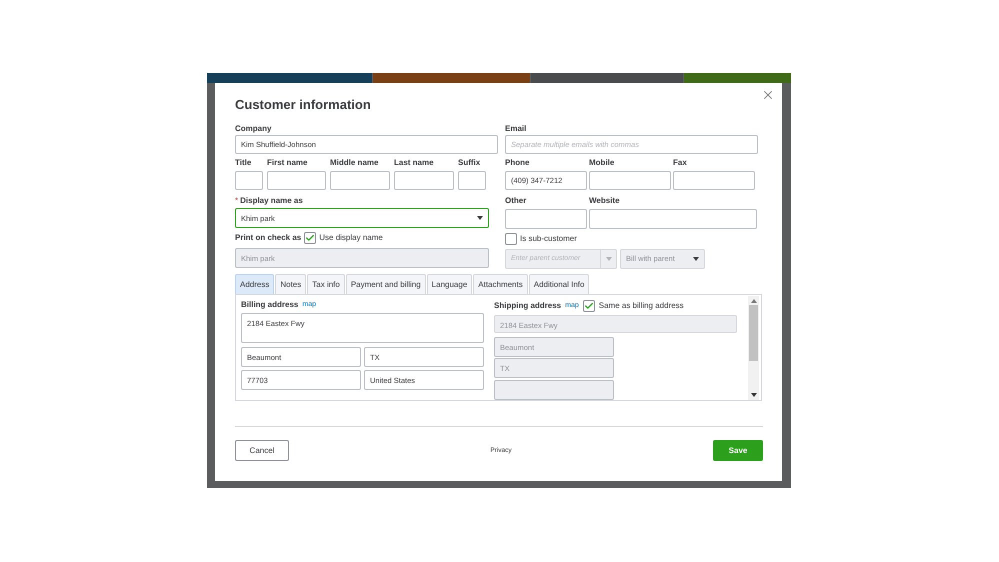 The image size is (999, 562). Describe the element at coordinates (303, 105) in the screenshot. I see `dialog-title: Customer information` at that location.